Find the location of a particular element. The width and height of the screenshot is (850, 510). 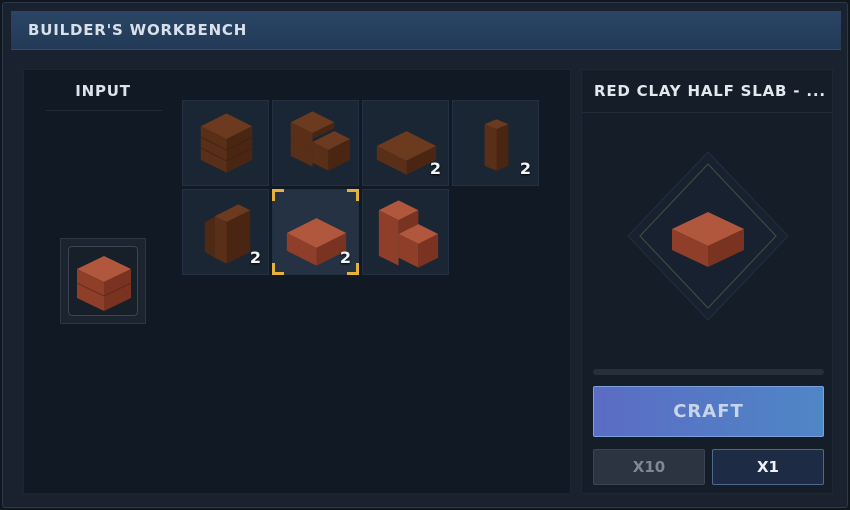

craft-progress-bar is located at coordinates (708, 372).